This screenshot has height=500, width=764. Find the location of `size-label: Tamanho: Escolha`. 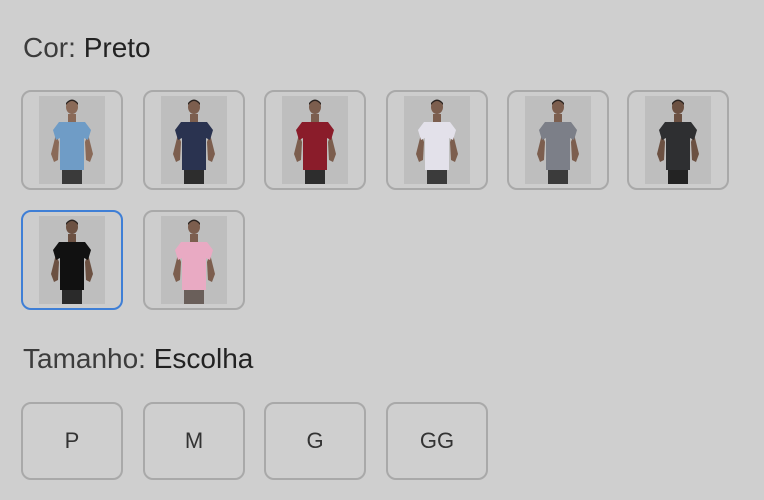

size-label: Tamanho: Escolha is located at coordinates (138, 359).